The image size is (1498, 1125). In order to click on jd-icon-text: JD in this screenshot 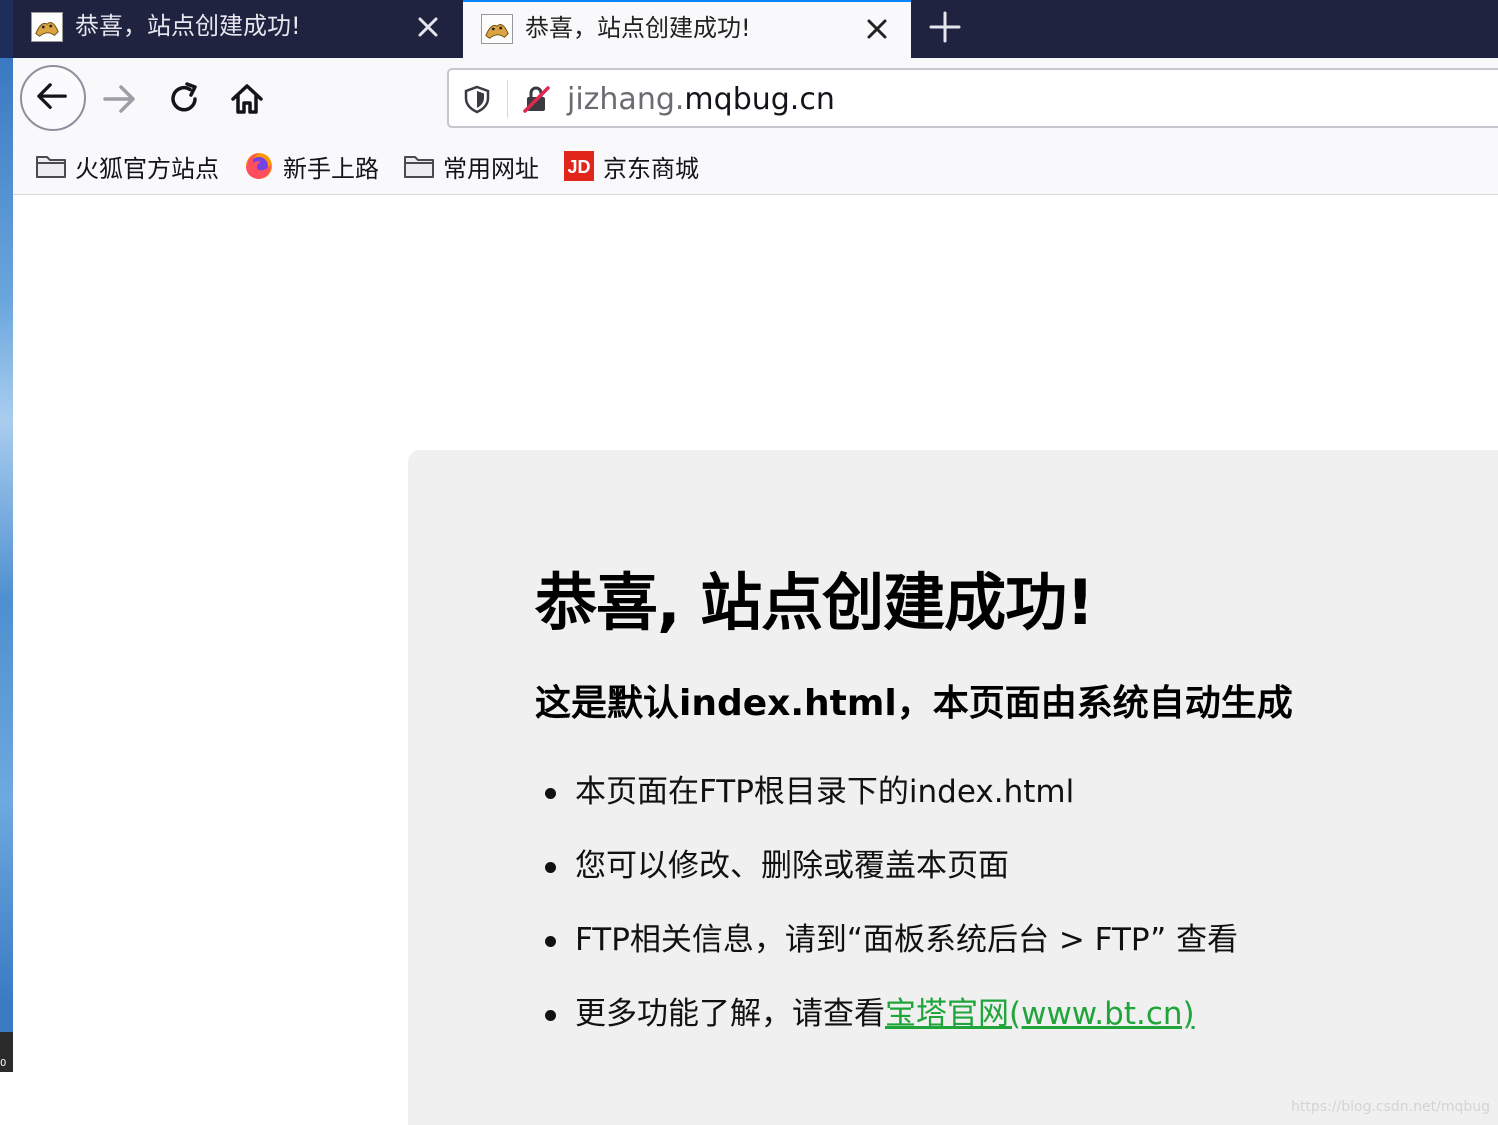, I will do `click(578, 167)`.